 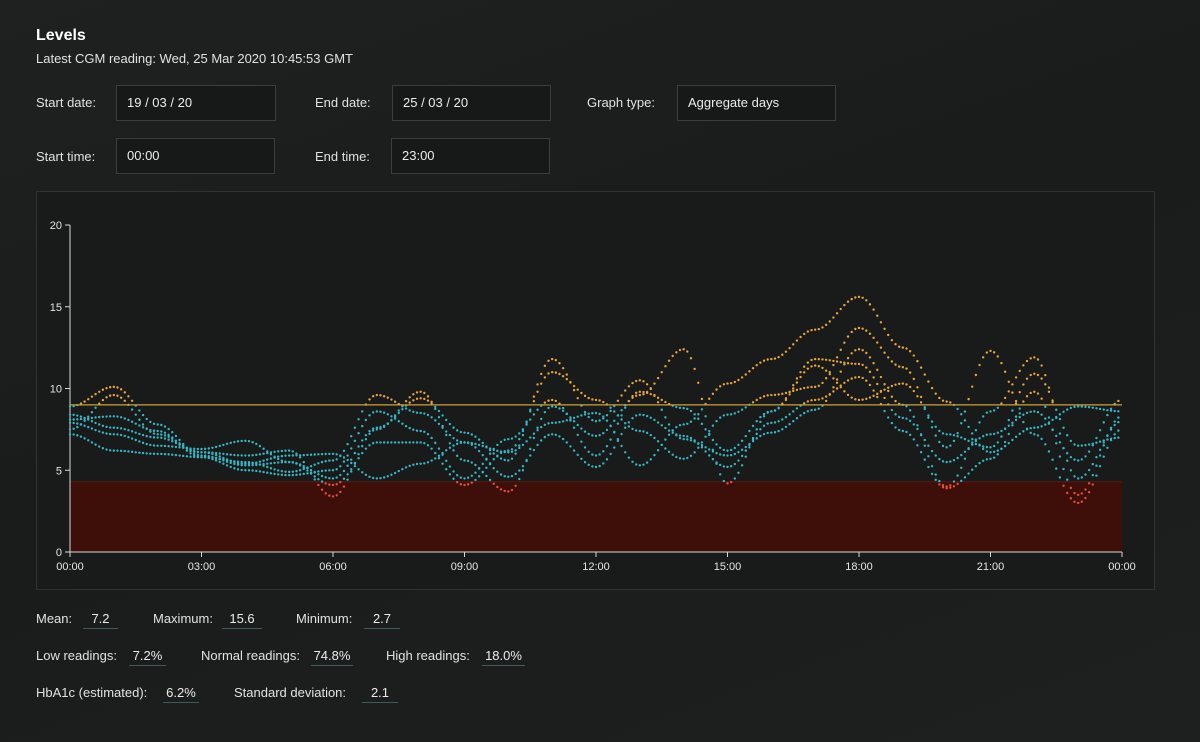 I want to click on end-time-input: 23:00, so click(x=470, y=156).